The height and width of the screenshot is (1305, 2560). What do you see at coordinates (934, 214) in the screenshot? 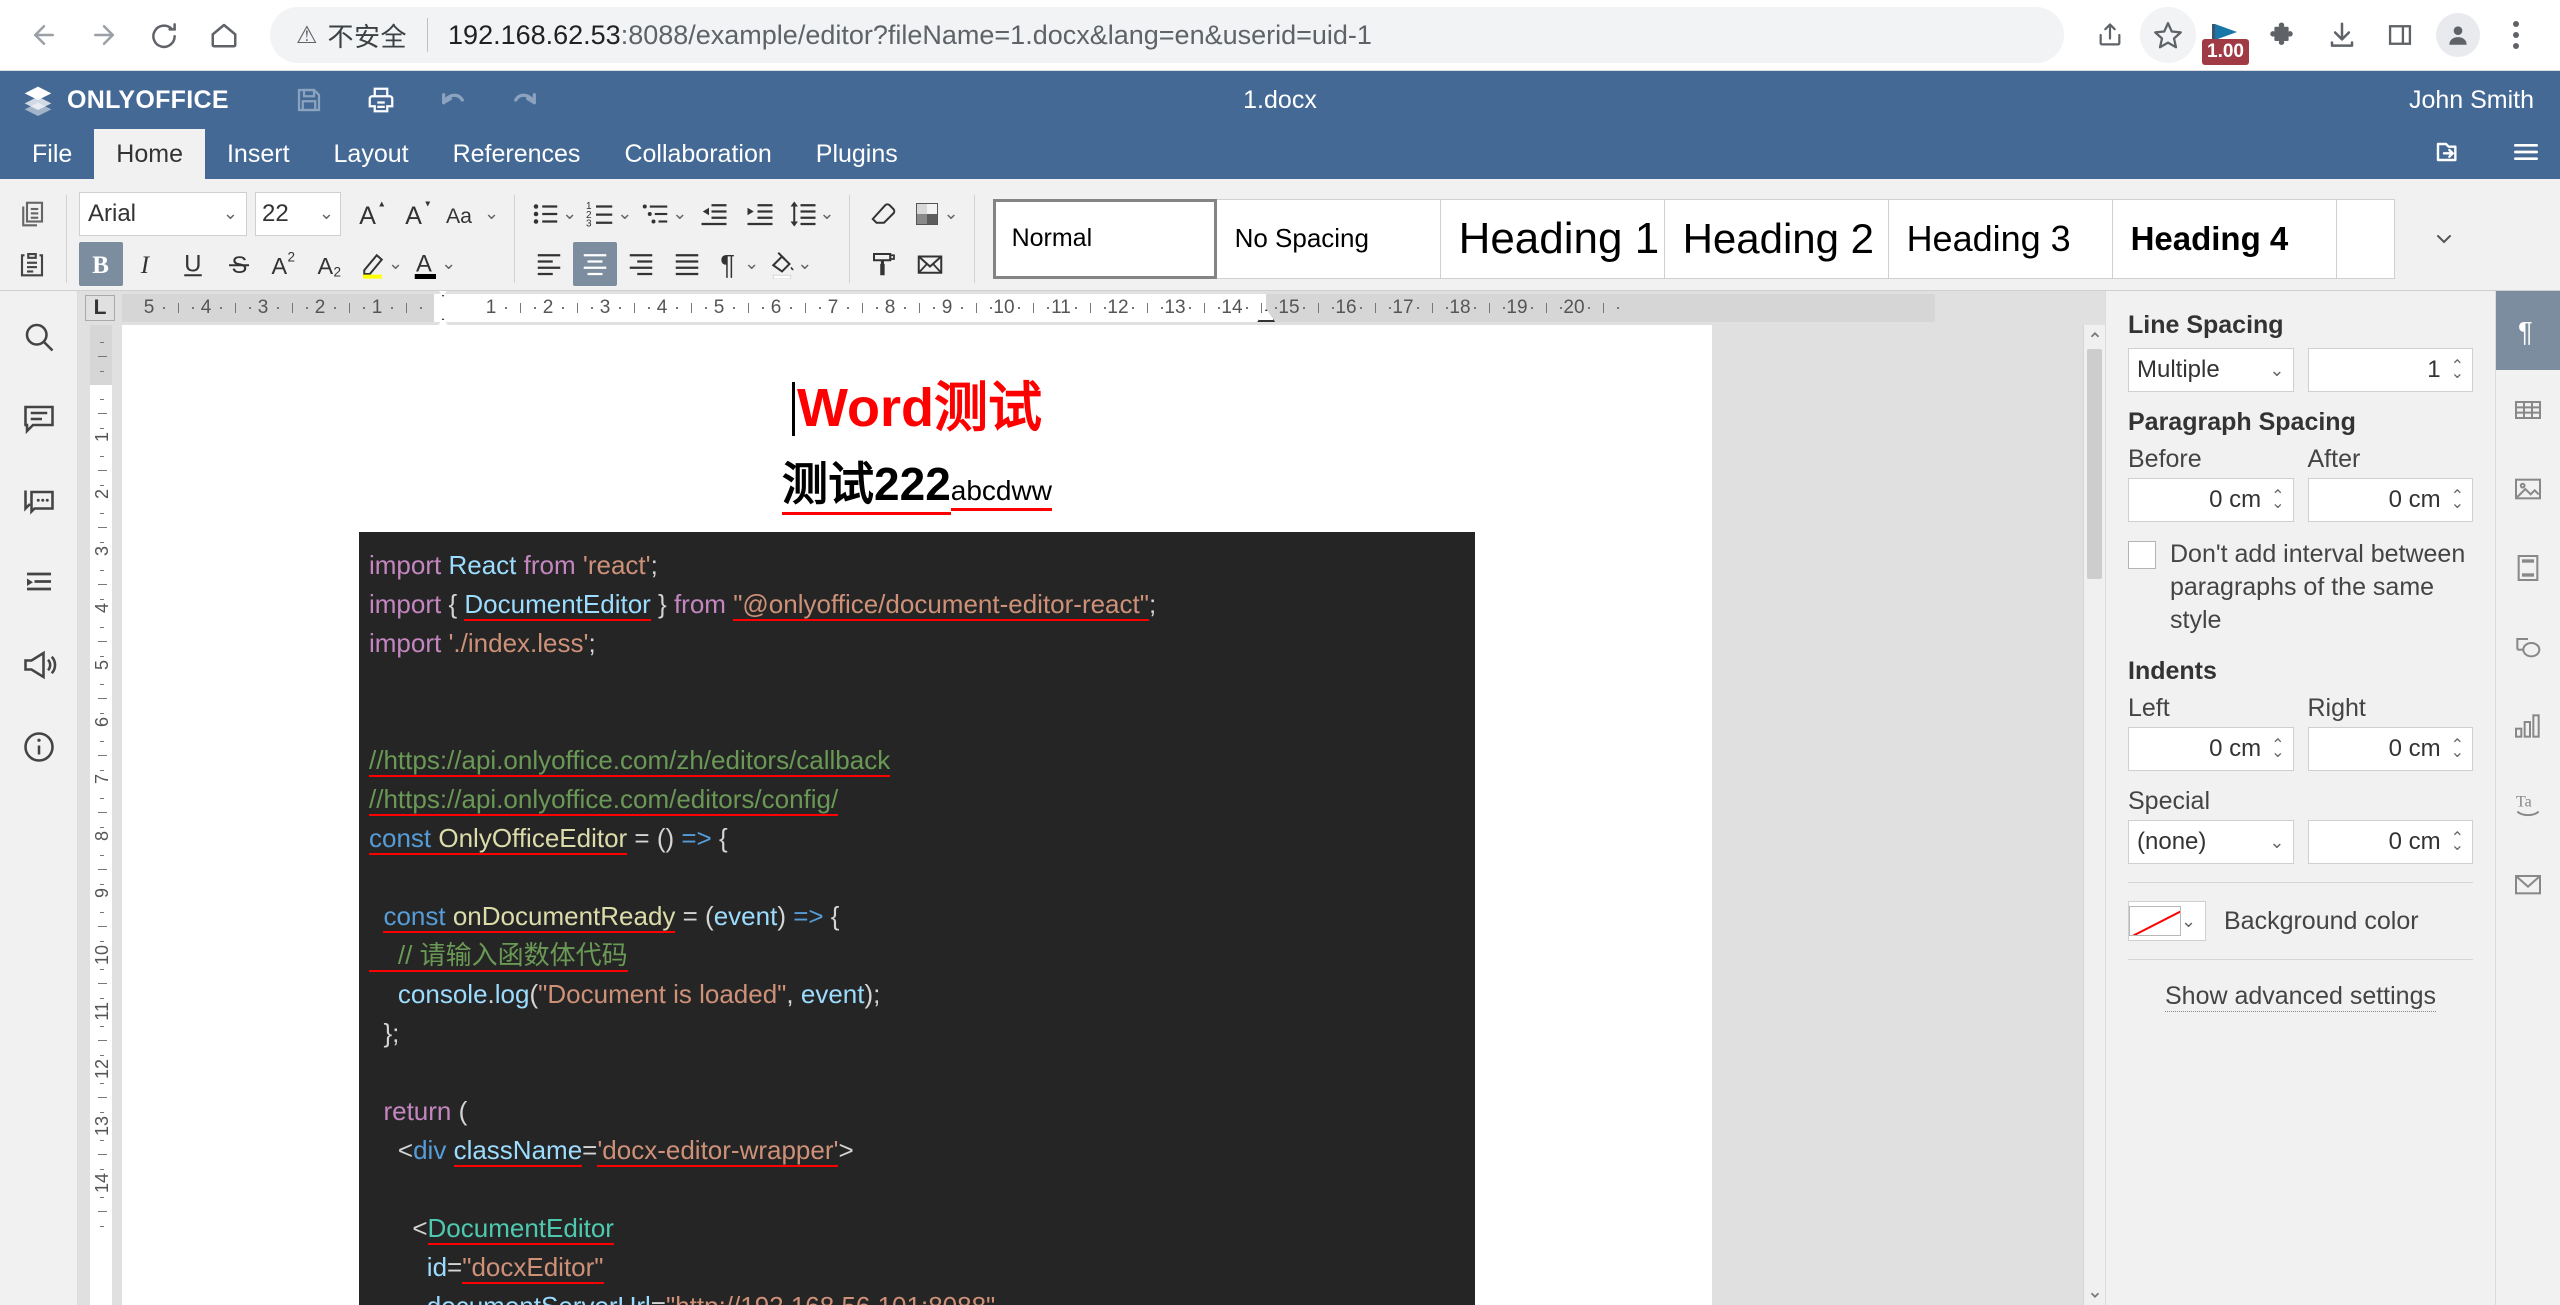
I see `borders-button: ⌄` at bounding box center [934, 214].